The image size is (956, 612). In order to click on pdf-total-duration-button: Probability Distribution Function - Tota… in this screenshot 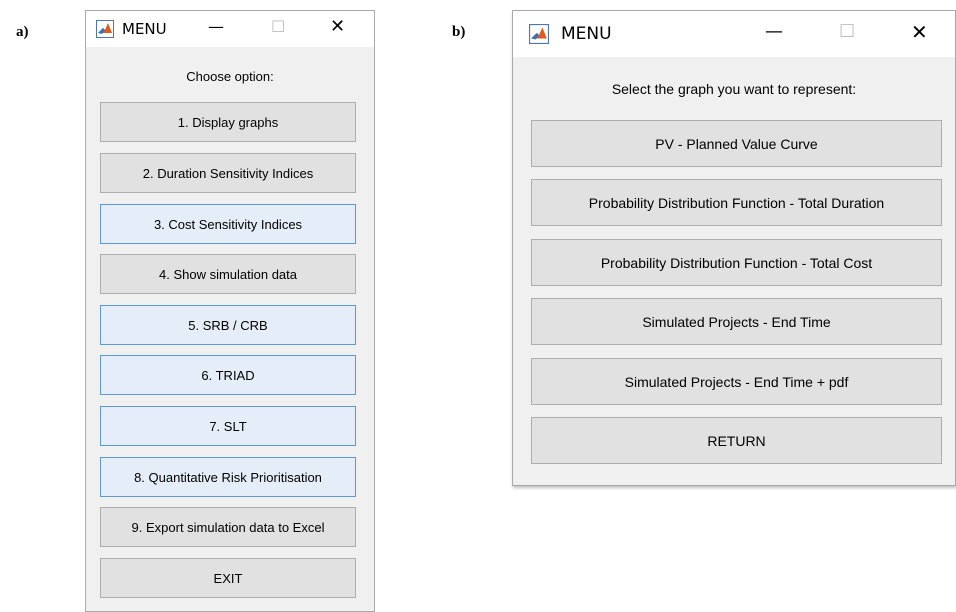, I will do `click(736, 202)`.